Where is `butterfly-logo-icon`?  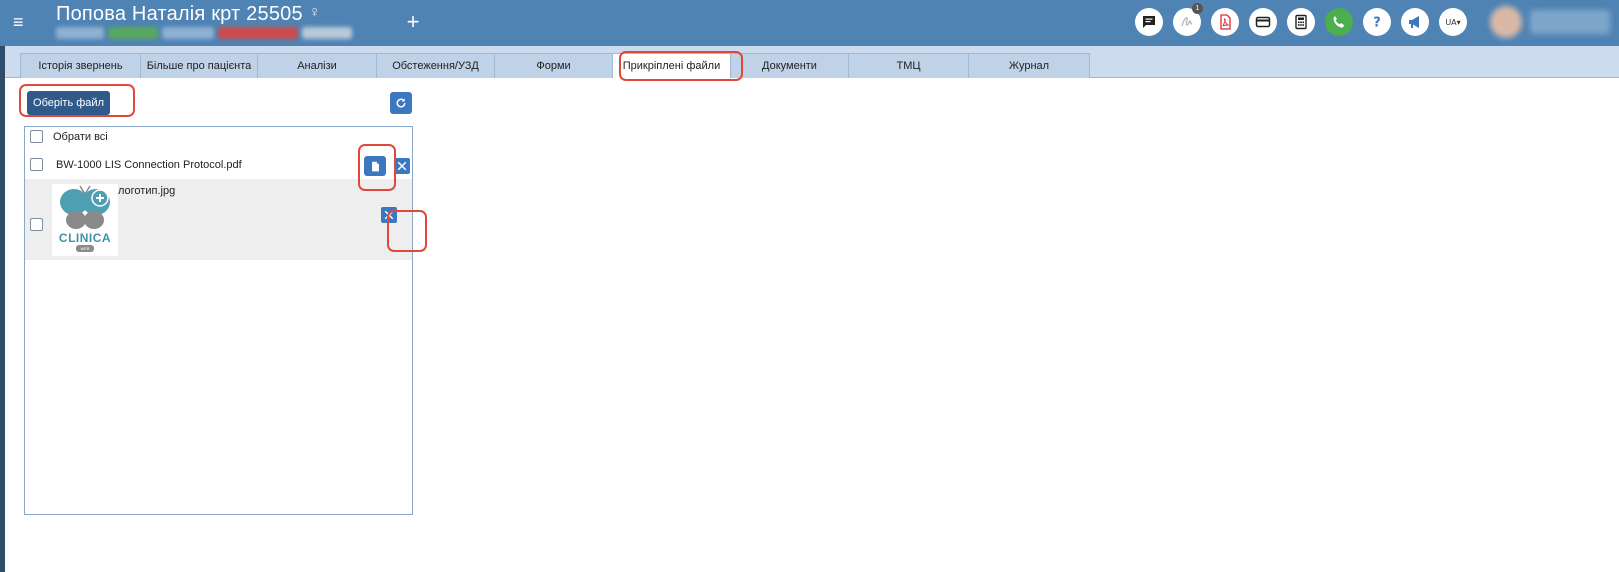
butterfly-logo-icon is located at coordinates (85, 207).